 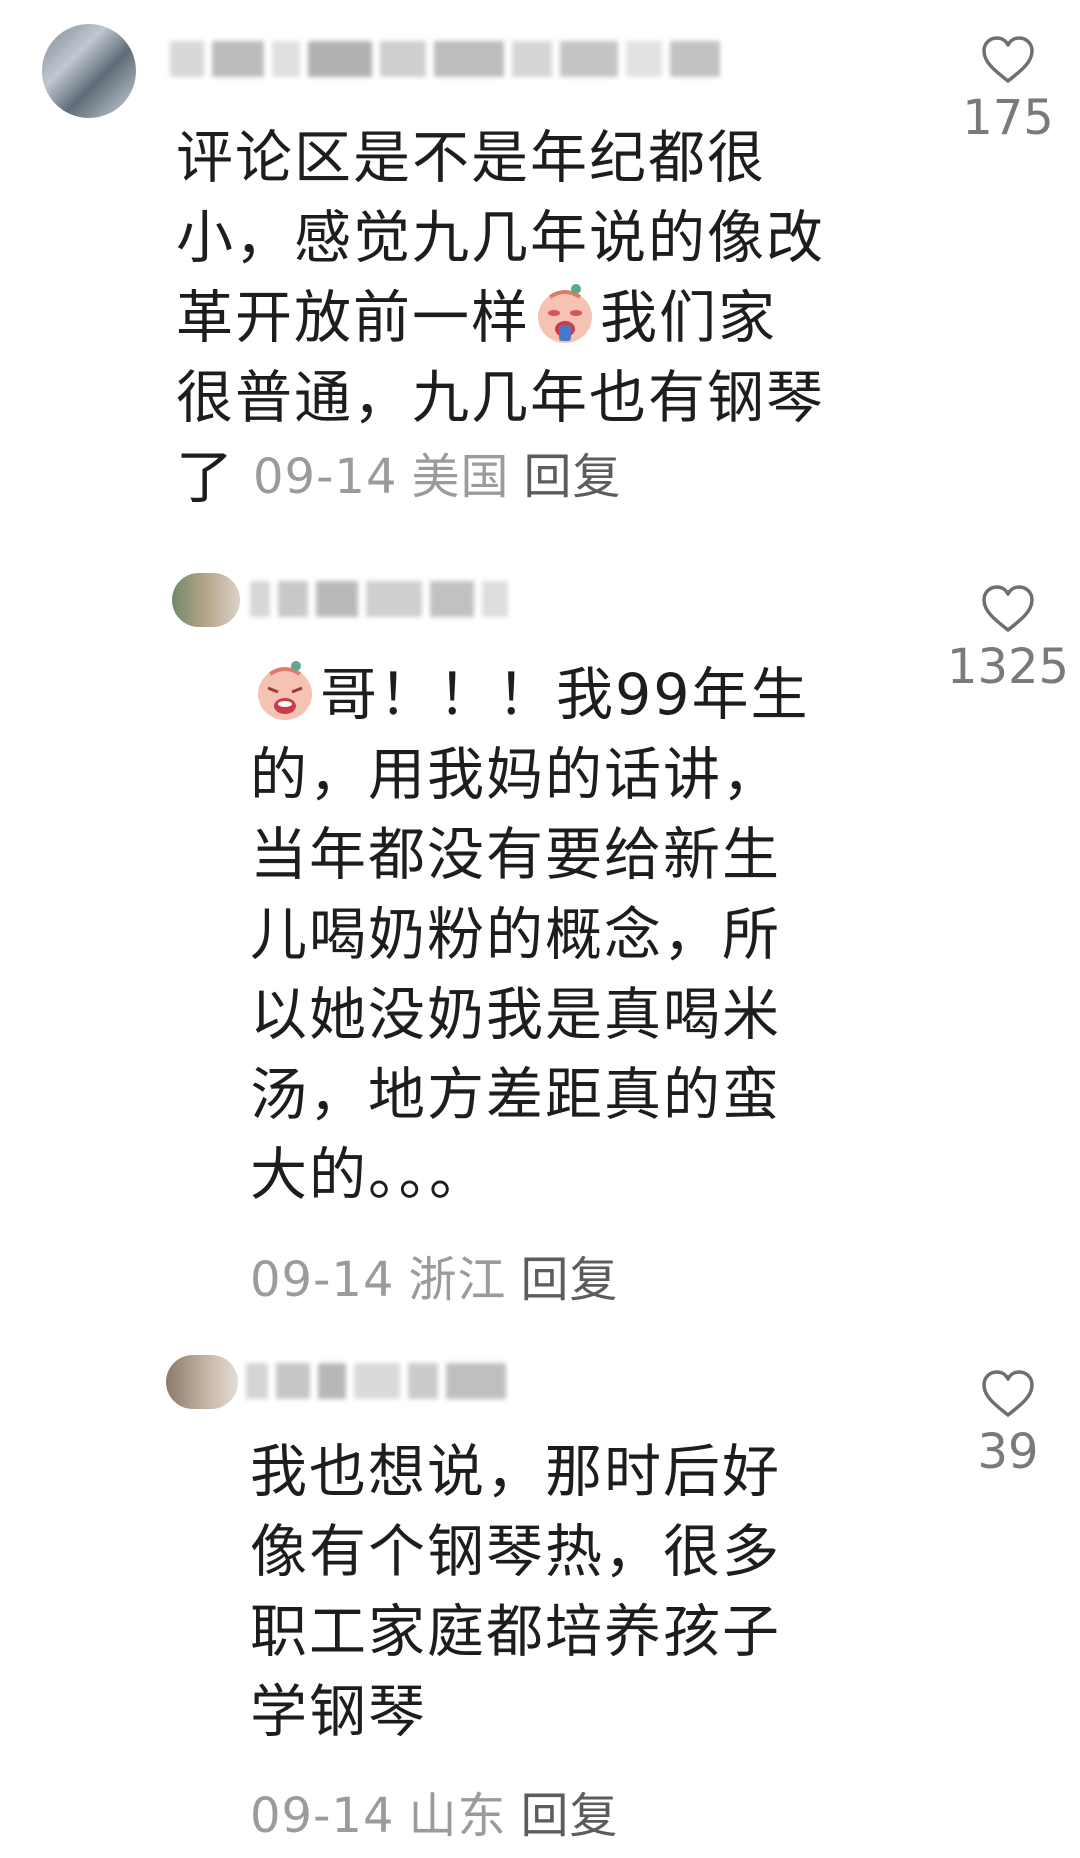 I want to click on heart-icon, so click(x=1008, y=1394).